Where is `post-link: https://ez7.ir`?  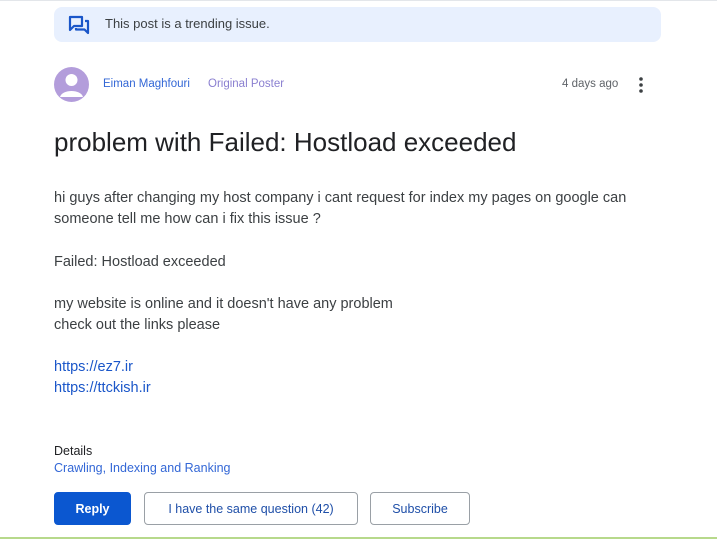 post-link: https://ez7.ir is located at coordinates (93, 367).